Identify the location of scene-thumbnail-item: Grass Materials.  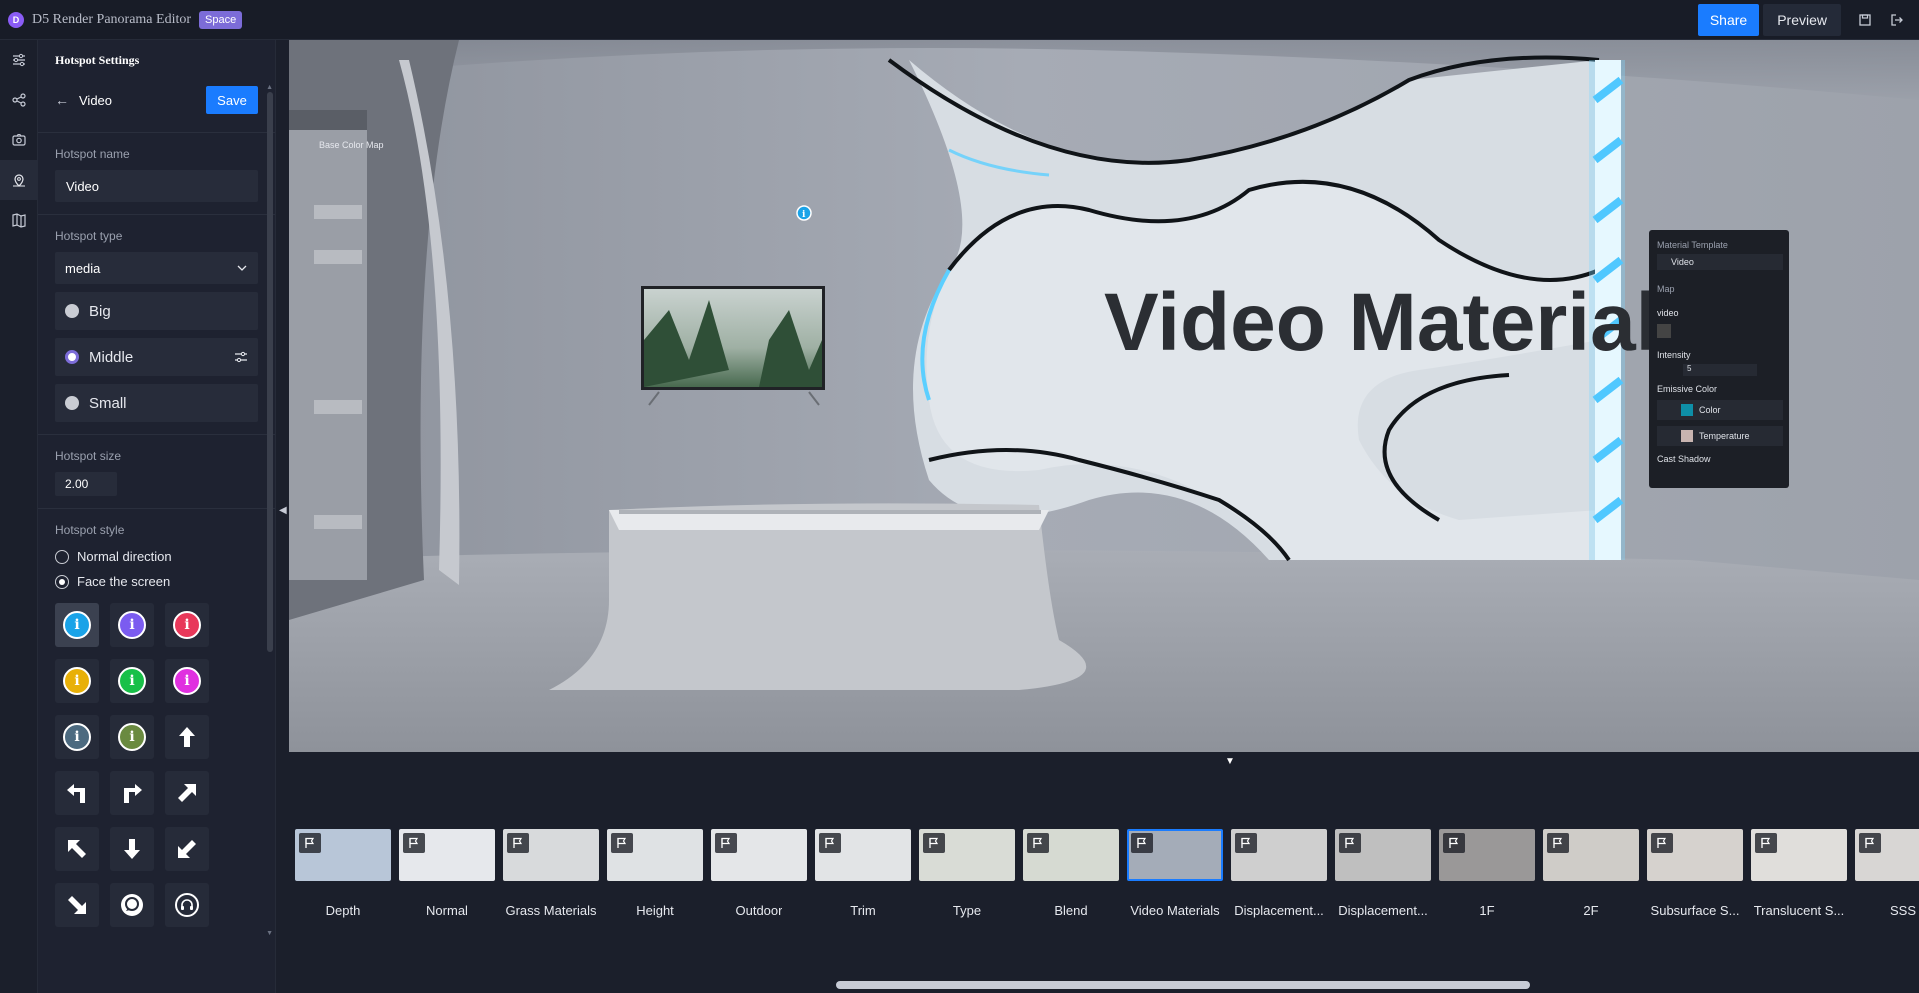
(551, 873).